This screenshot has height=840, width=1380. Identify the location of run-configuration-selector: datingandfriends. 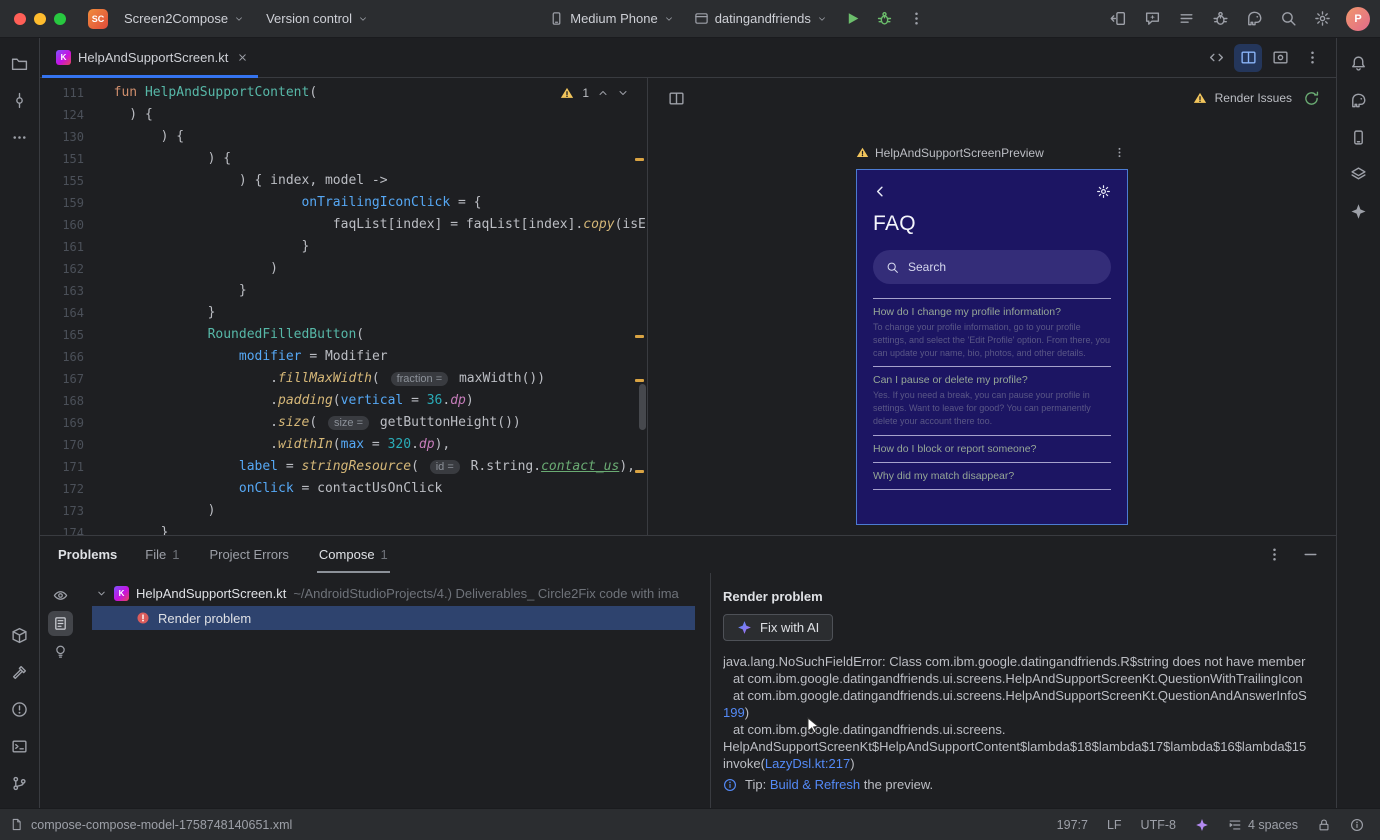
(760, 18).